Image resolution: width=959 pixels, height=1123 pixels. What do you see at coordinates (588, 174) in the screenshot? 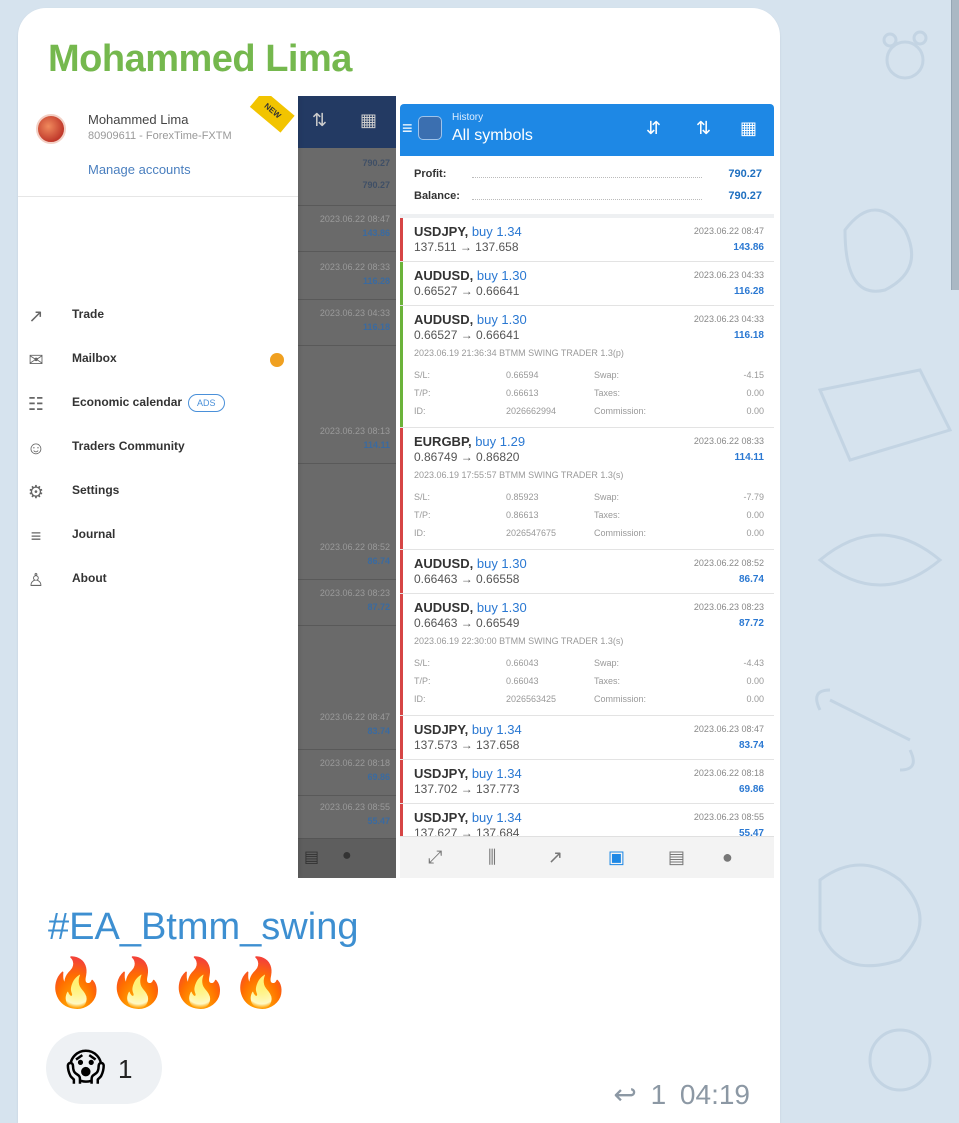
I see `profit-row: Profit: 790.27` at bounding box center [588, 174].